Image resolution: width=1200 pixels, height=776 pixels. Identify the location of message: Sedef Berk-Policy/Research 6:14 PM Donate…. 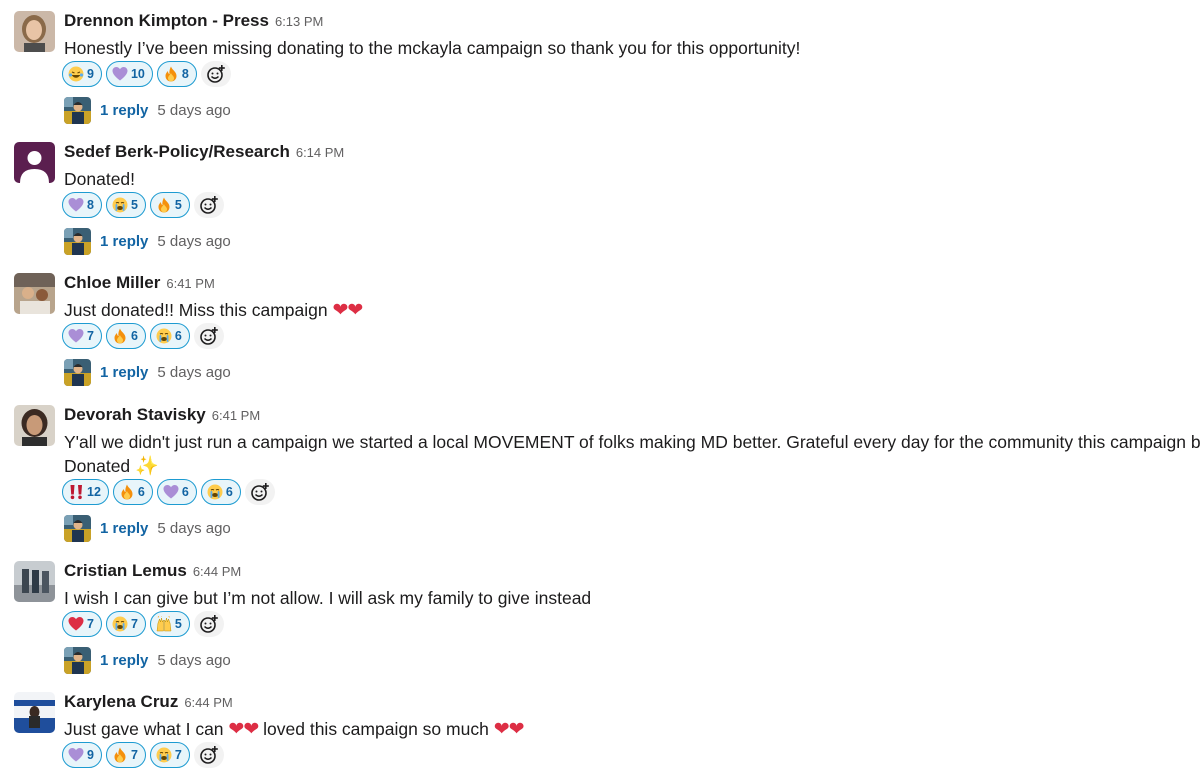
(600, 199).